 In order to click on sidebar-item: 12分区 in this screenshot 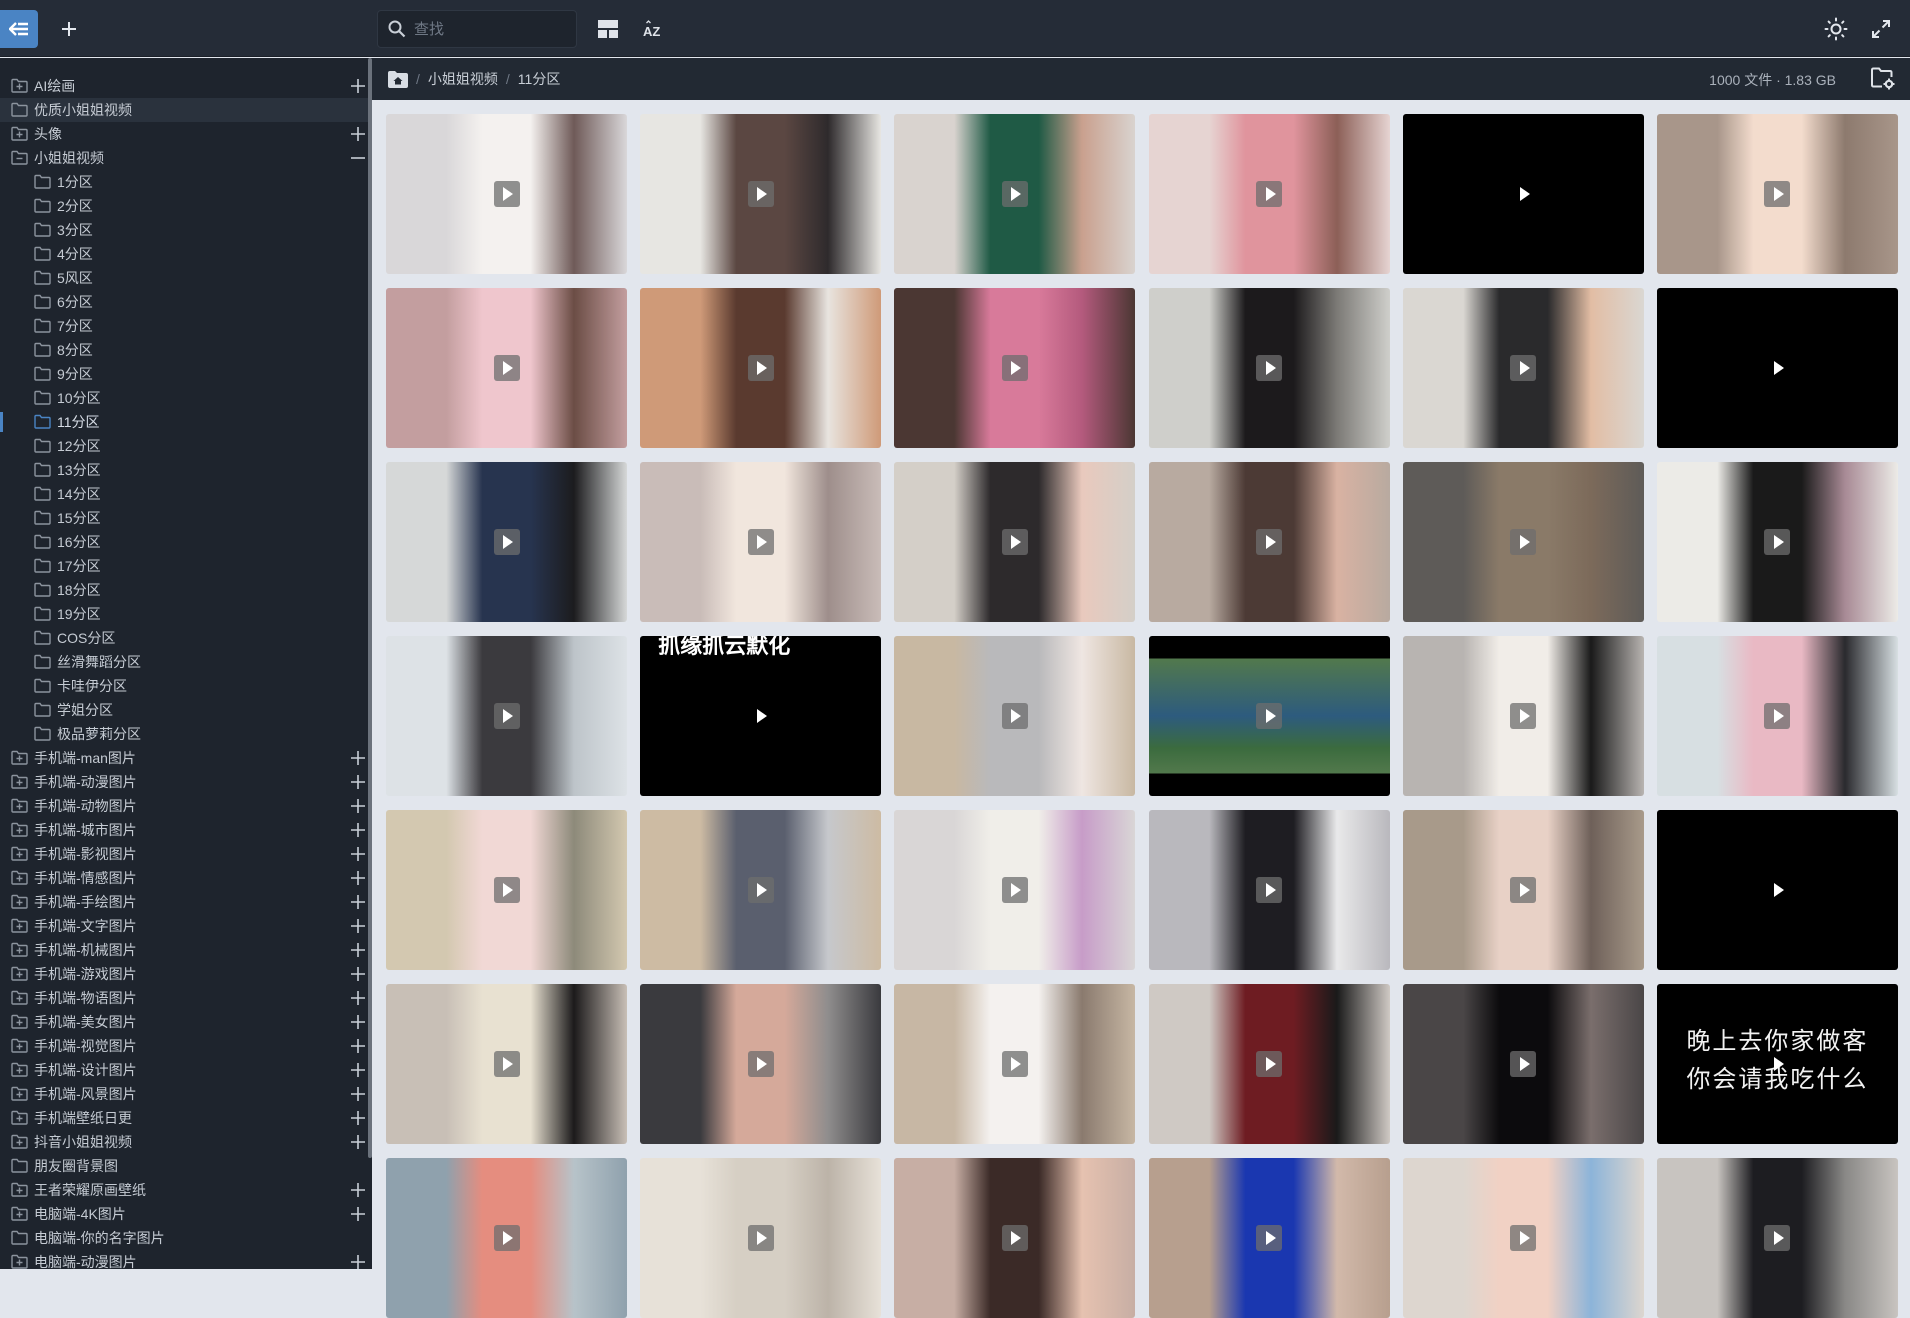, I will do `click(184, 446)`.